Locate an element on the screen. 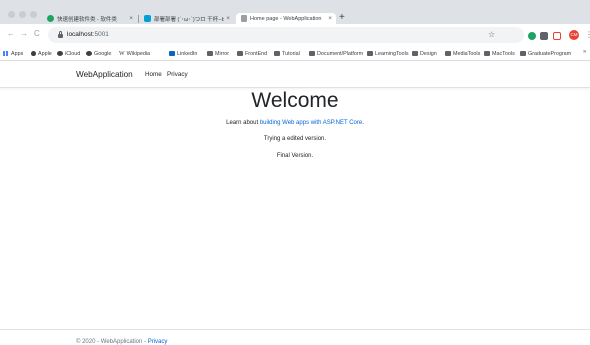 This screenshot has width=590, height=345. browser-toolbar: ← → C localhost:5001 ☆ CM ⋮ is located at coordinates (295, 35).